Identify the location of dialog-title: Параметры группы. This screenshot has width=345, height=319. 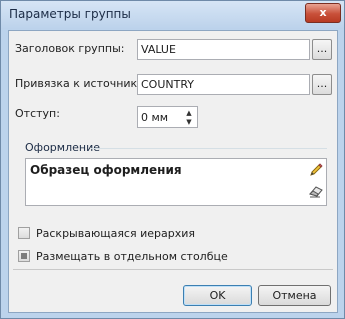
(70, 14).